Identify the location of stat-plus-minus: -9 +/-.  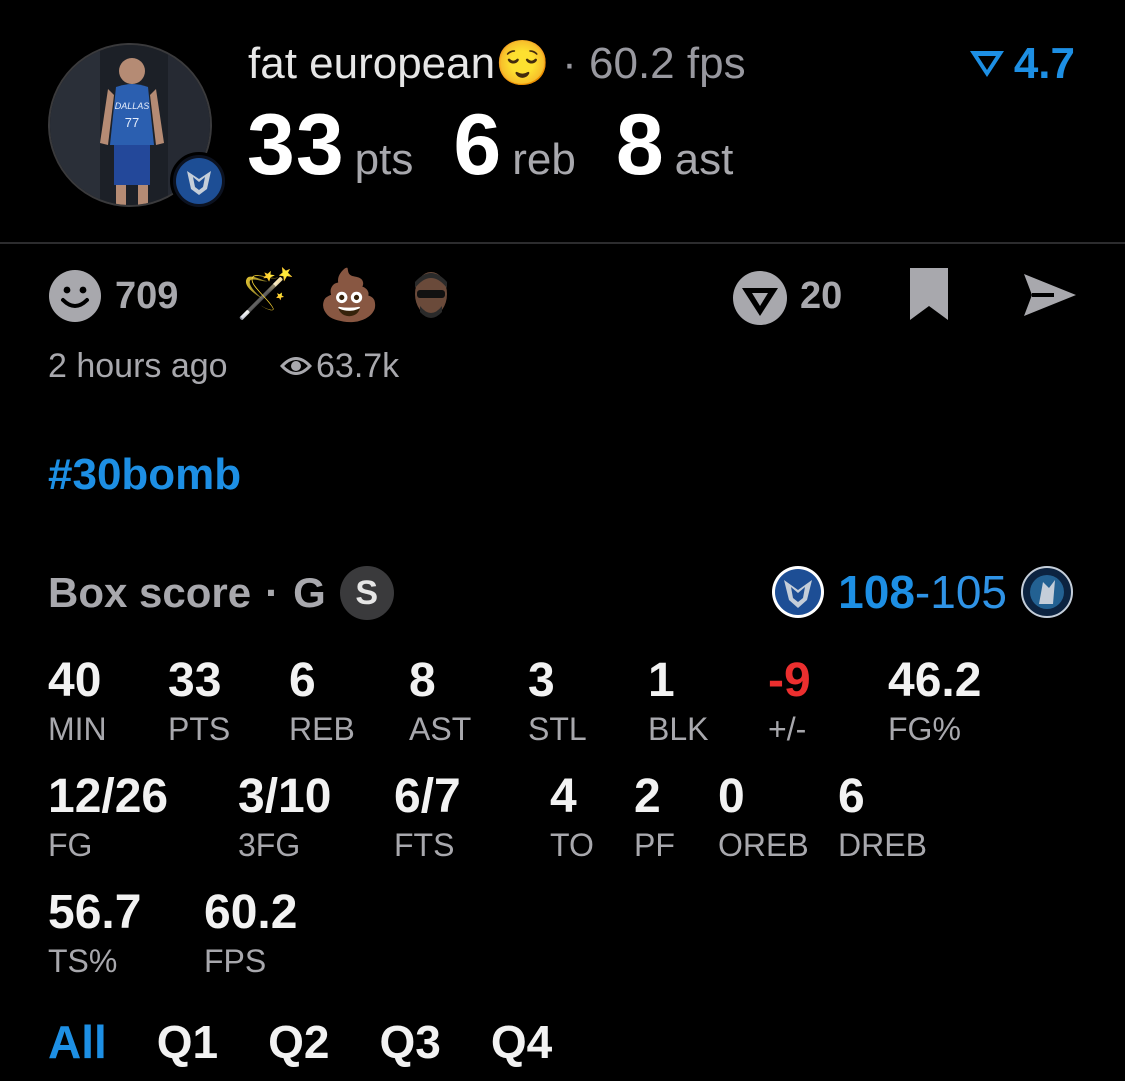
(789, 700).